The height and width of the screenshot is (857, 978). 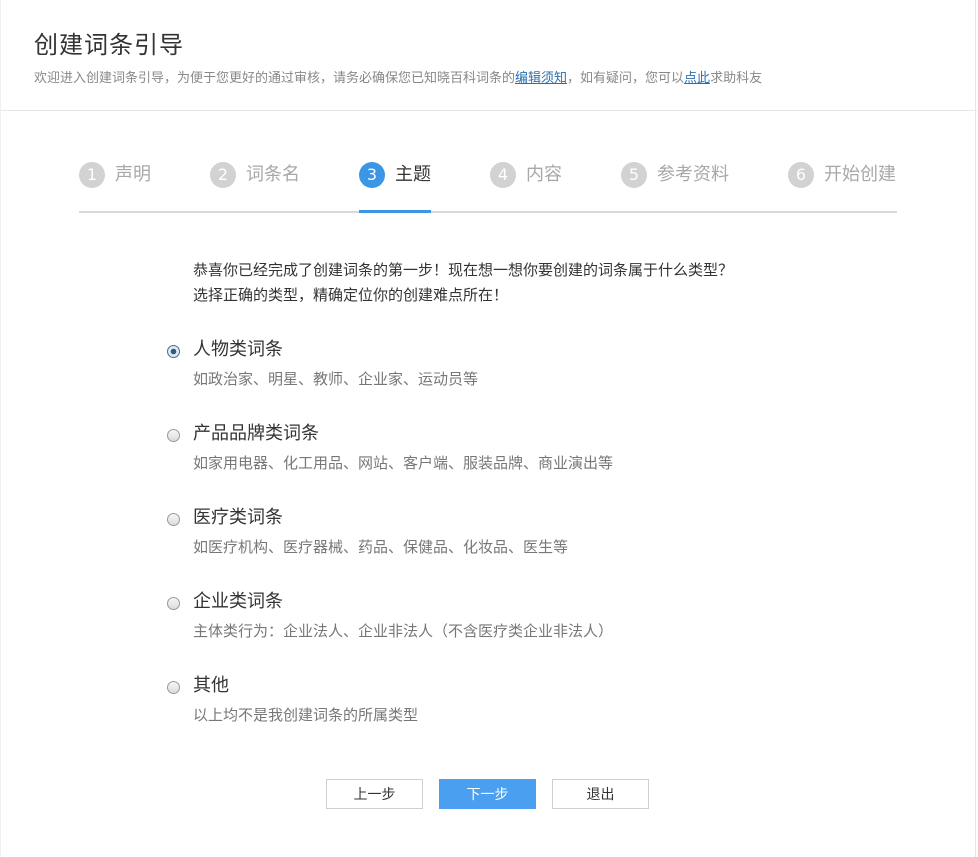 What do you see at coordinates (381, 547) in the screenshot?
I see `option-description: 如医疗机构、医疗器械、药品、保健品、化妆品、医生等` at bounding box center [381, 547].